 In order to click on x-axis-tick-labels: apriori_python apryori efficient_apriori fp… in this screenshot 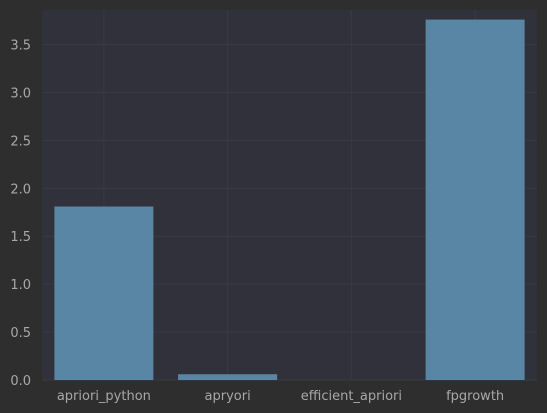, I will do `click(280, 396)`.